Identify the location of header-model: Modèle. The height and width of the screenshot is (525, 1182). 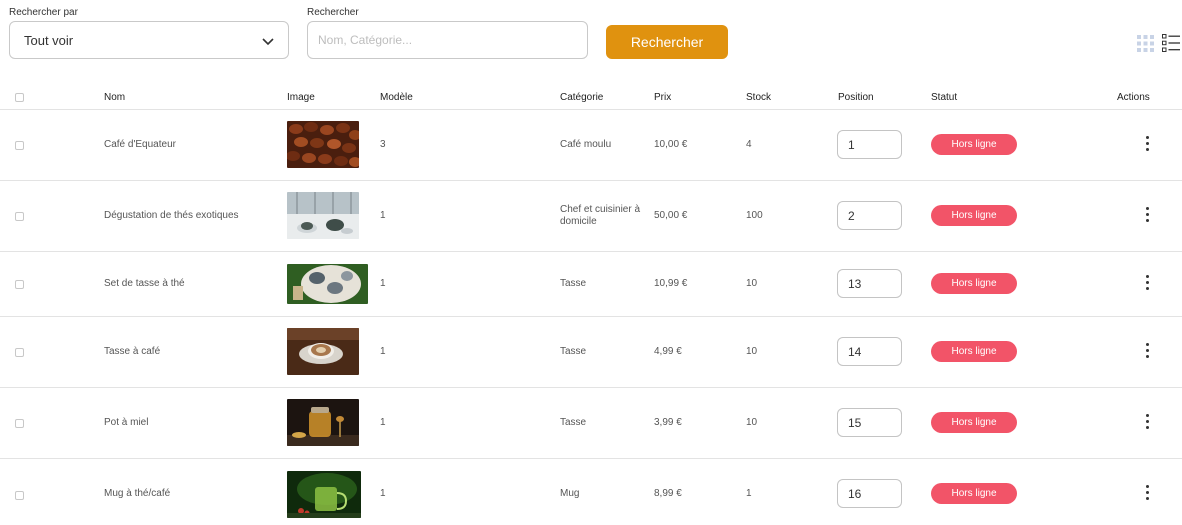
(396, 97).